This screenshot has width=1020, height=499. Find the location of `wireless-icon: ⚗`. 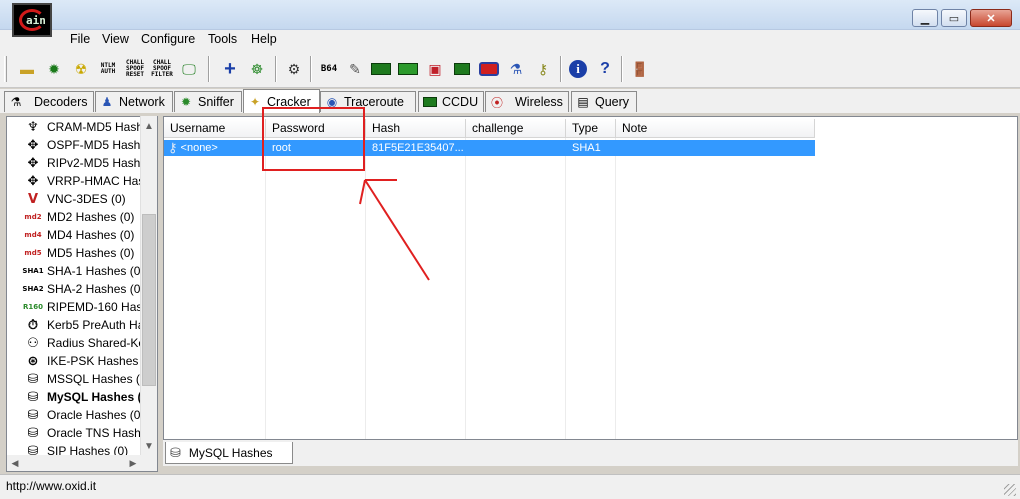

wireless-icon: ⚗ is located at coordinates (516, 69).